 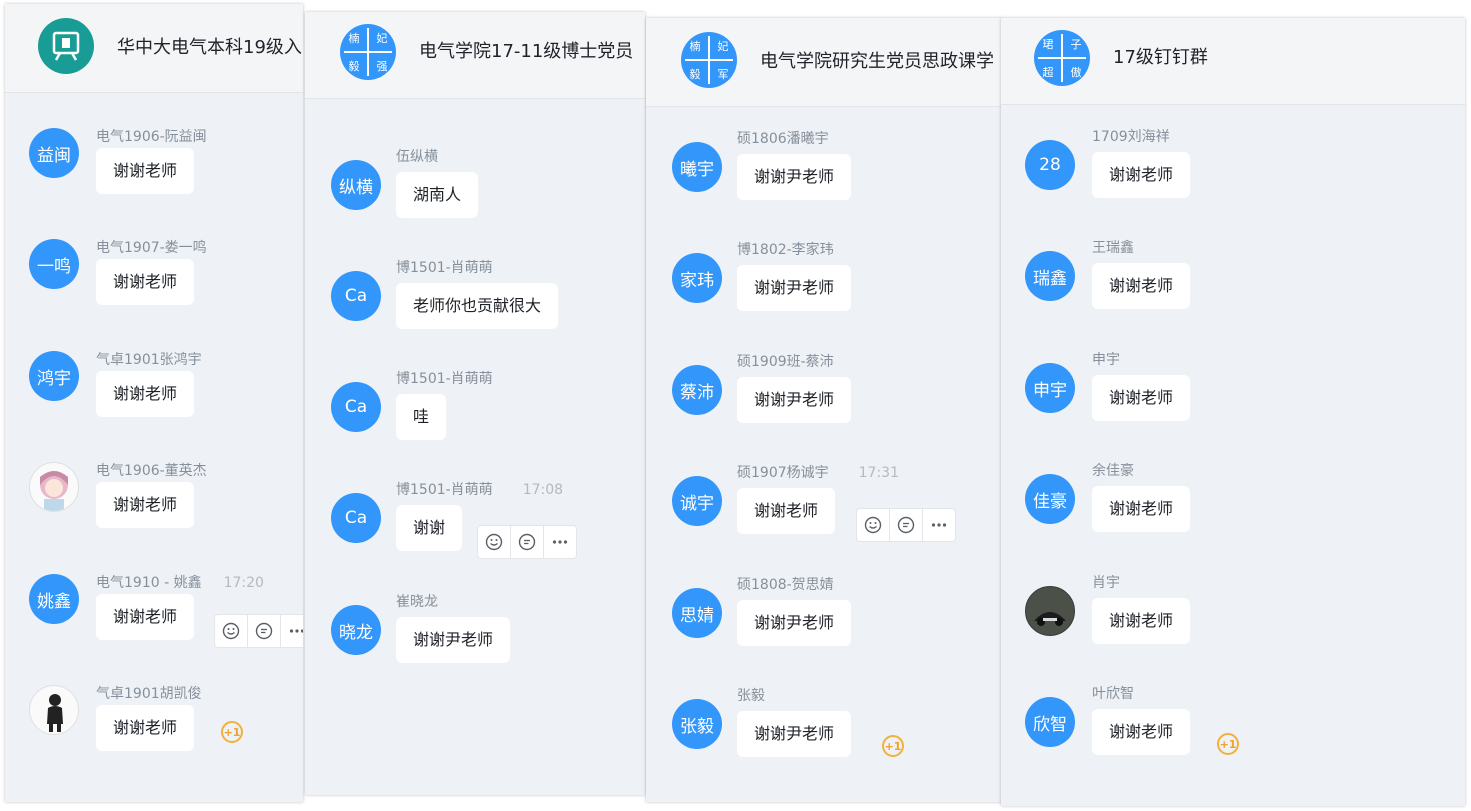 I want to click on message-item: 电气1906-董英杰 谢谢老师, so click(x=154, y=512).